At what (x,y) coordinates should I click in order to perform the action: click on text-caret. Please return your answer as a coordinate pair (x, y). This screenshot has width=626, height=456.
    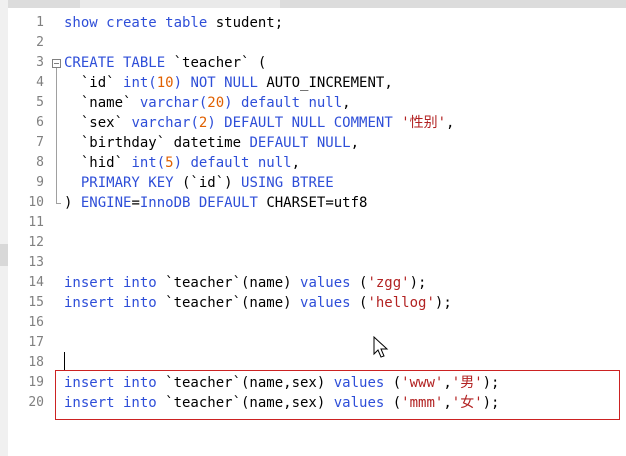
    Looking at the image, I should click on (64, 361).